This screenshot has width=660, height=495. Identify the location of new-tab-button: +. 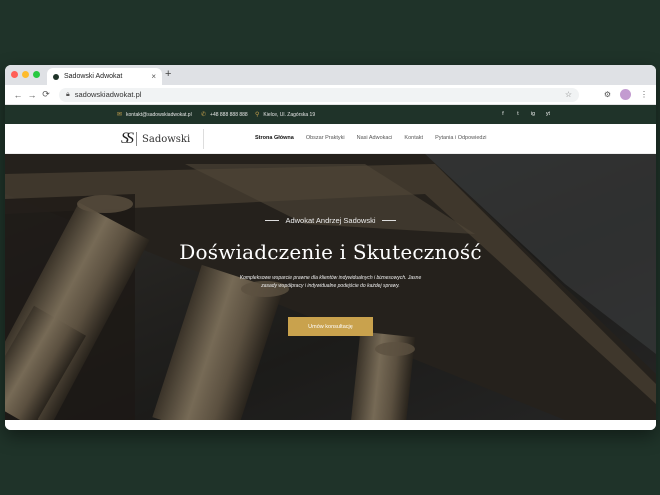
(168, 74).